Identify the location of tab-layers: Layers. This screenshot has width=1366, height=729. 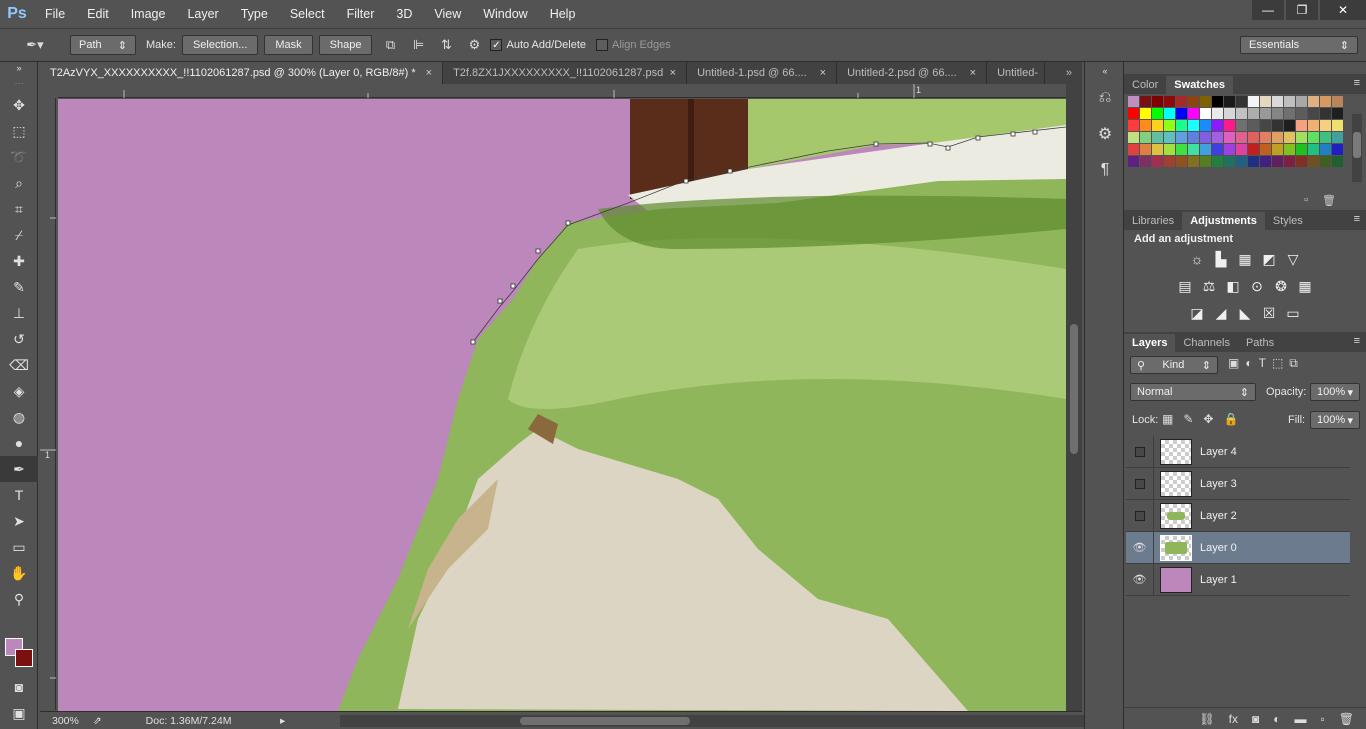
(1150, 343).